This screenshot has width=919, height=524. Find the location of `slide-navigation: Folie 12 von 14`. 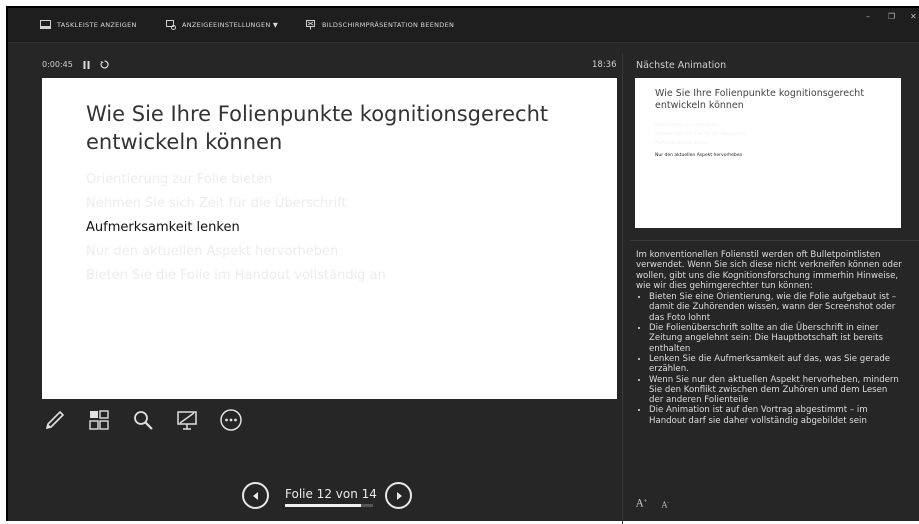

slide-navigation: Folie 12 von 14 is located at coordinates (332, 497).